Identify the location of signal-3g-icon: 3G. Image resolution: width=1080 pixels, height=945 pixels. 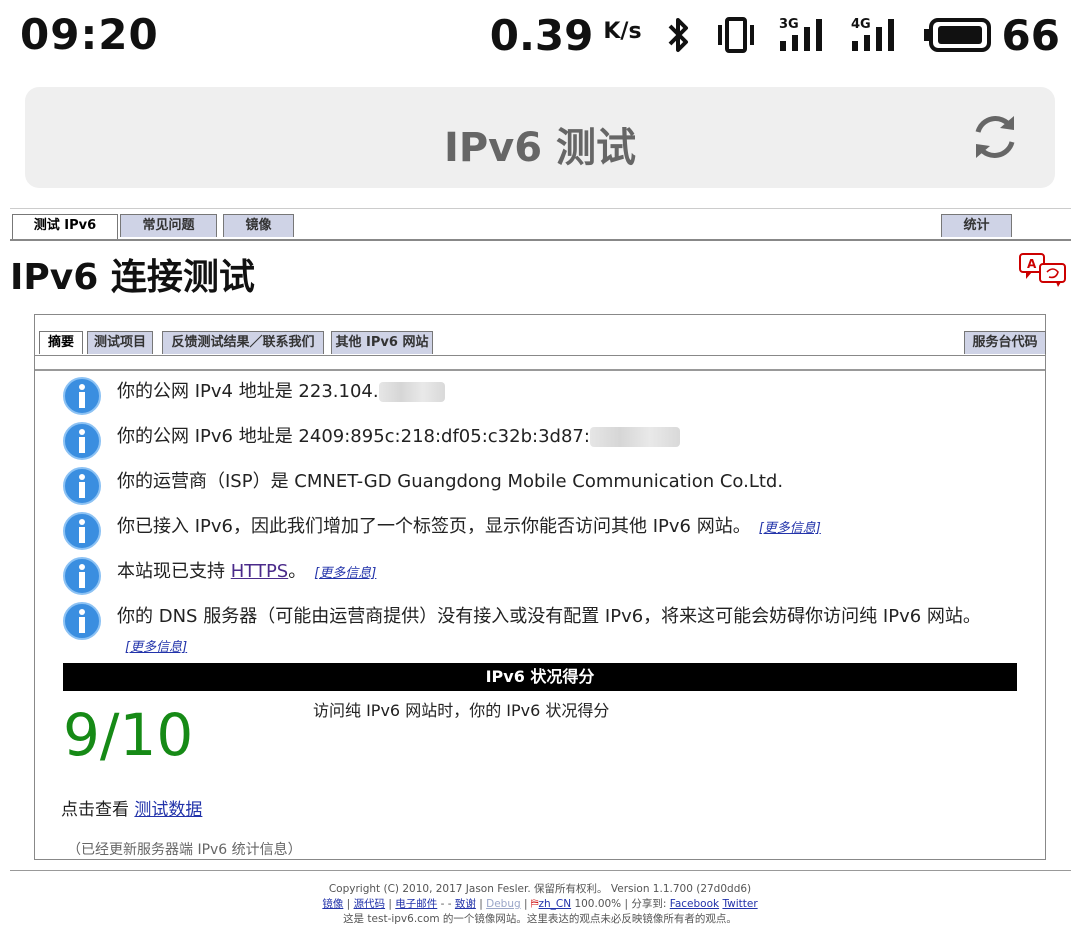
(803, 35).